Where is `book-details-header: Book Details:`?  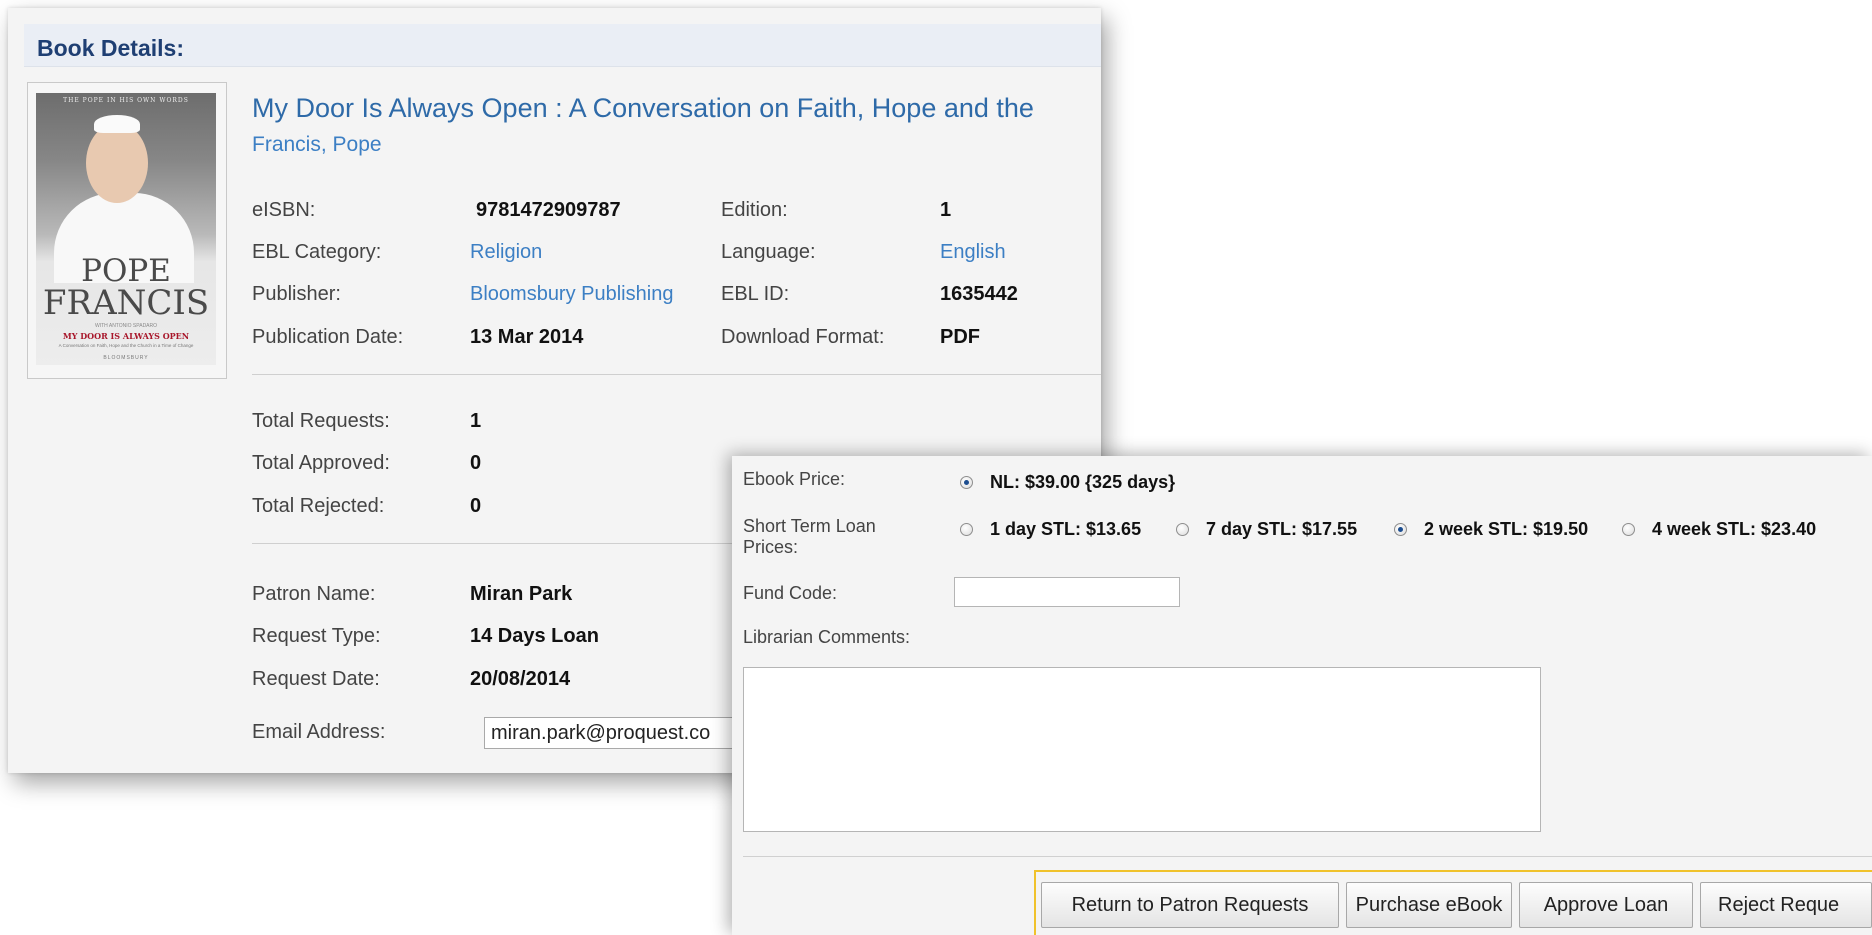 book-details-header: Book Details: is located at coordinates (562, 45).